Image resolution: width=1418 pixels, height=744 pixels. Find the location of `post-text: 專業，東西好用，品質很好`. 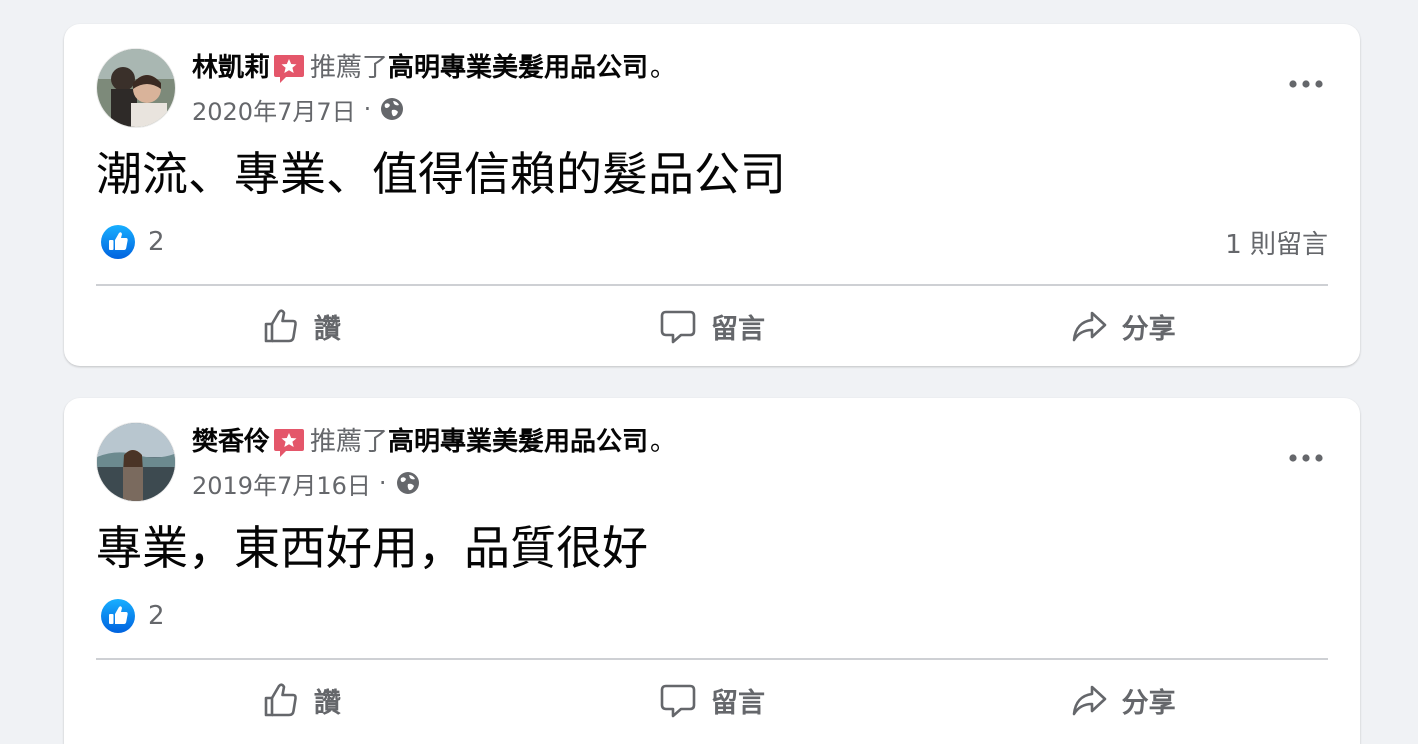

post-text: 專業，東西好用，品質很好 is located at coordinates (372, 548).